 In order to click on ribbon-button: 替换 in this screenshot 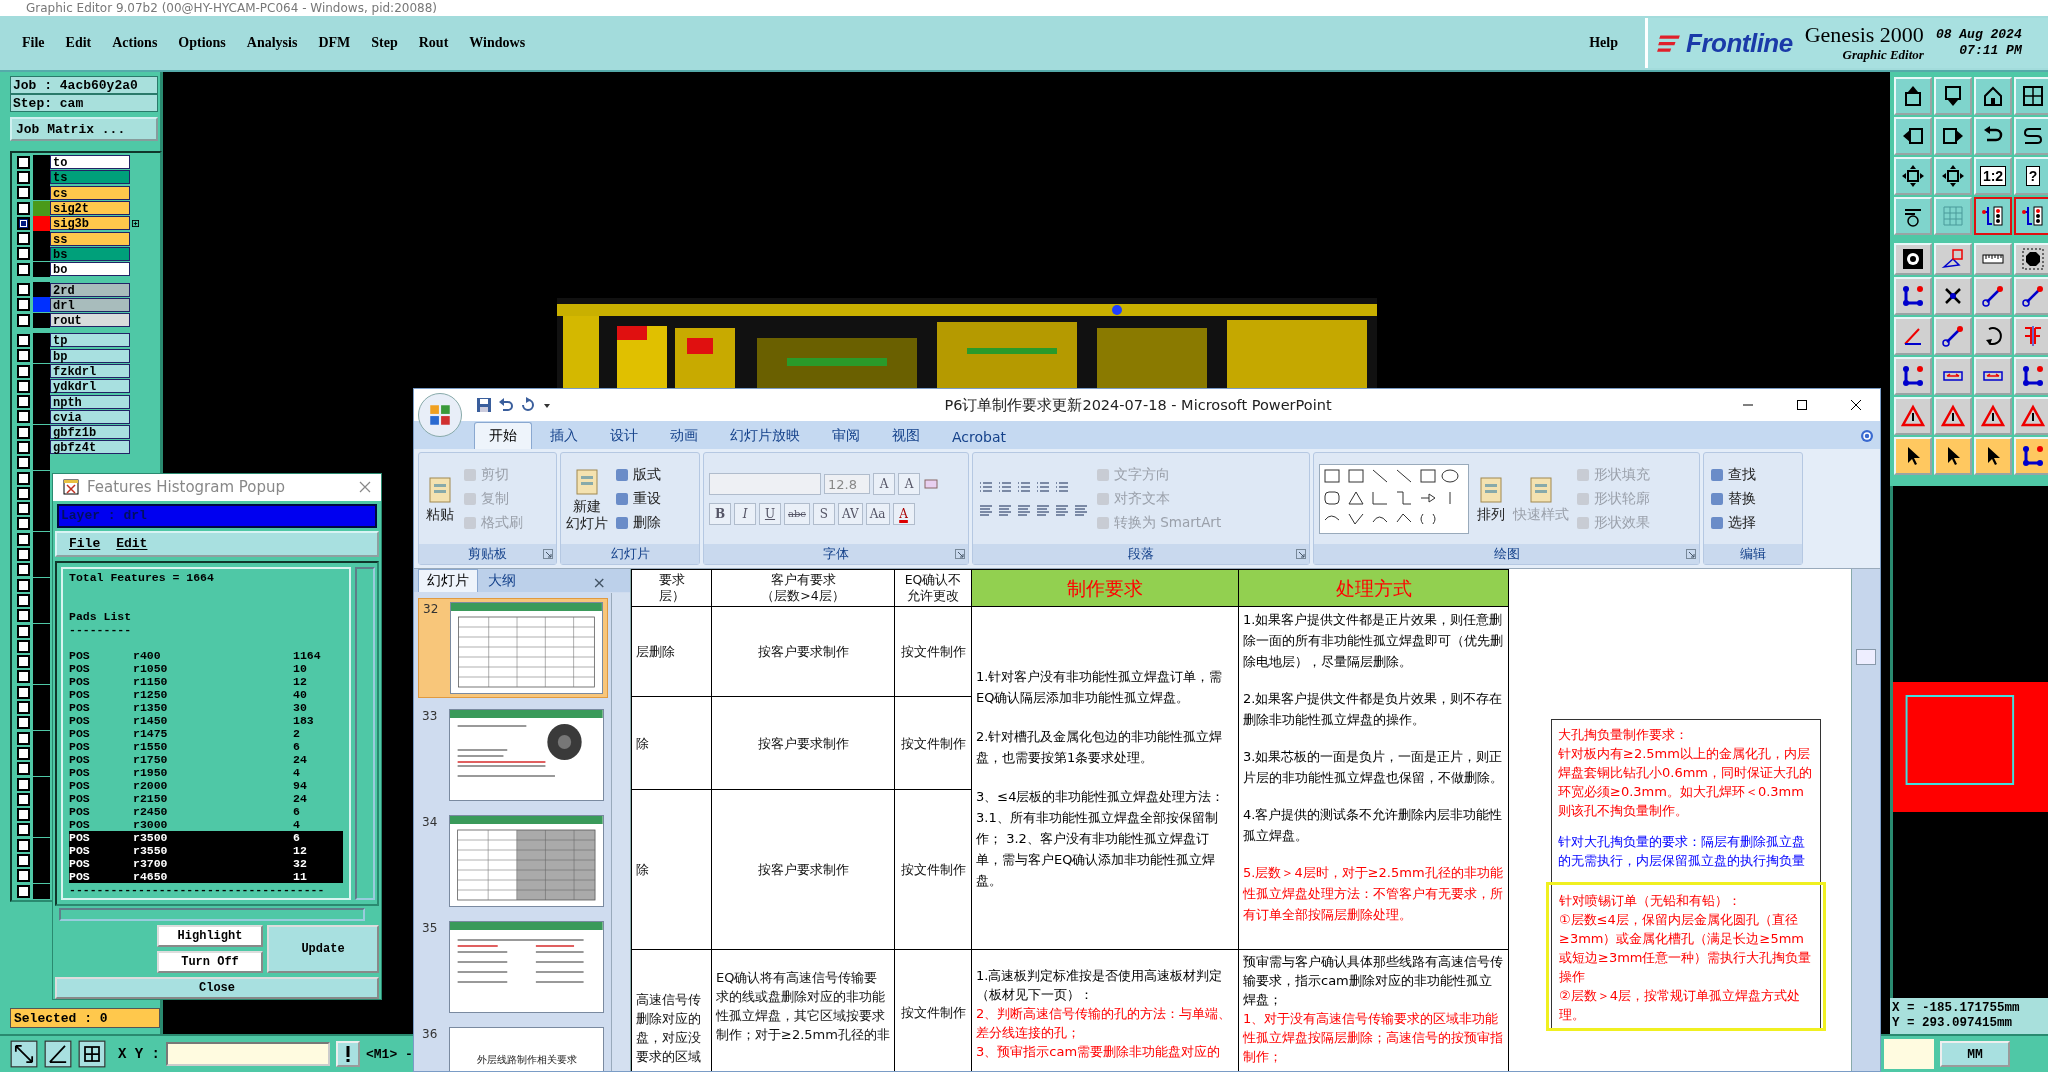, I will do `click(1732, 498)`.